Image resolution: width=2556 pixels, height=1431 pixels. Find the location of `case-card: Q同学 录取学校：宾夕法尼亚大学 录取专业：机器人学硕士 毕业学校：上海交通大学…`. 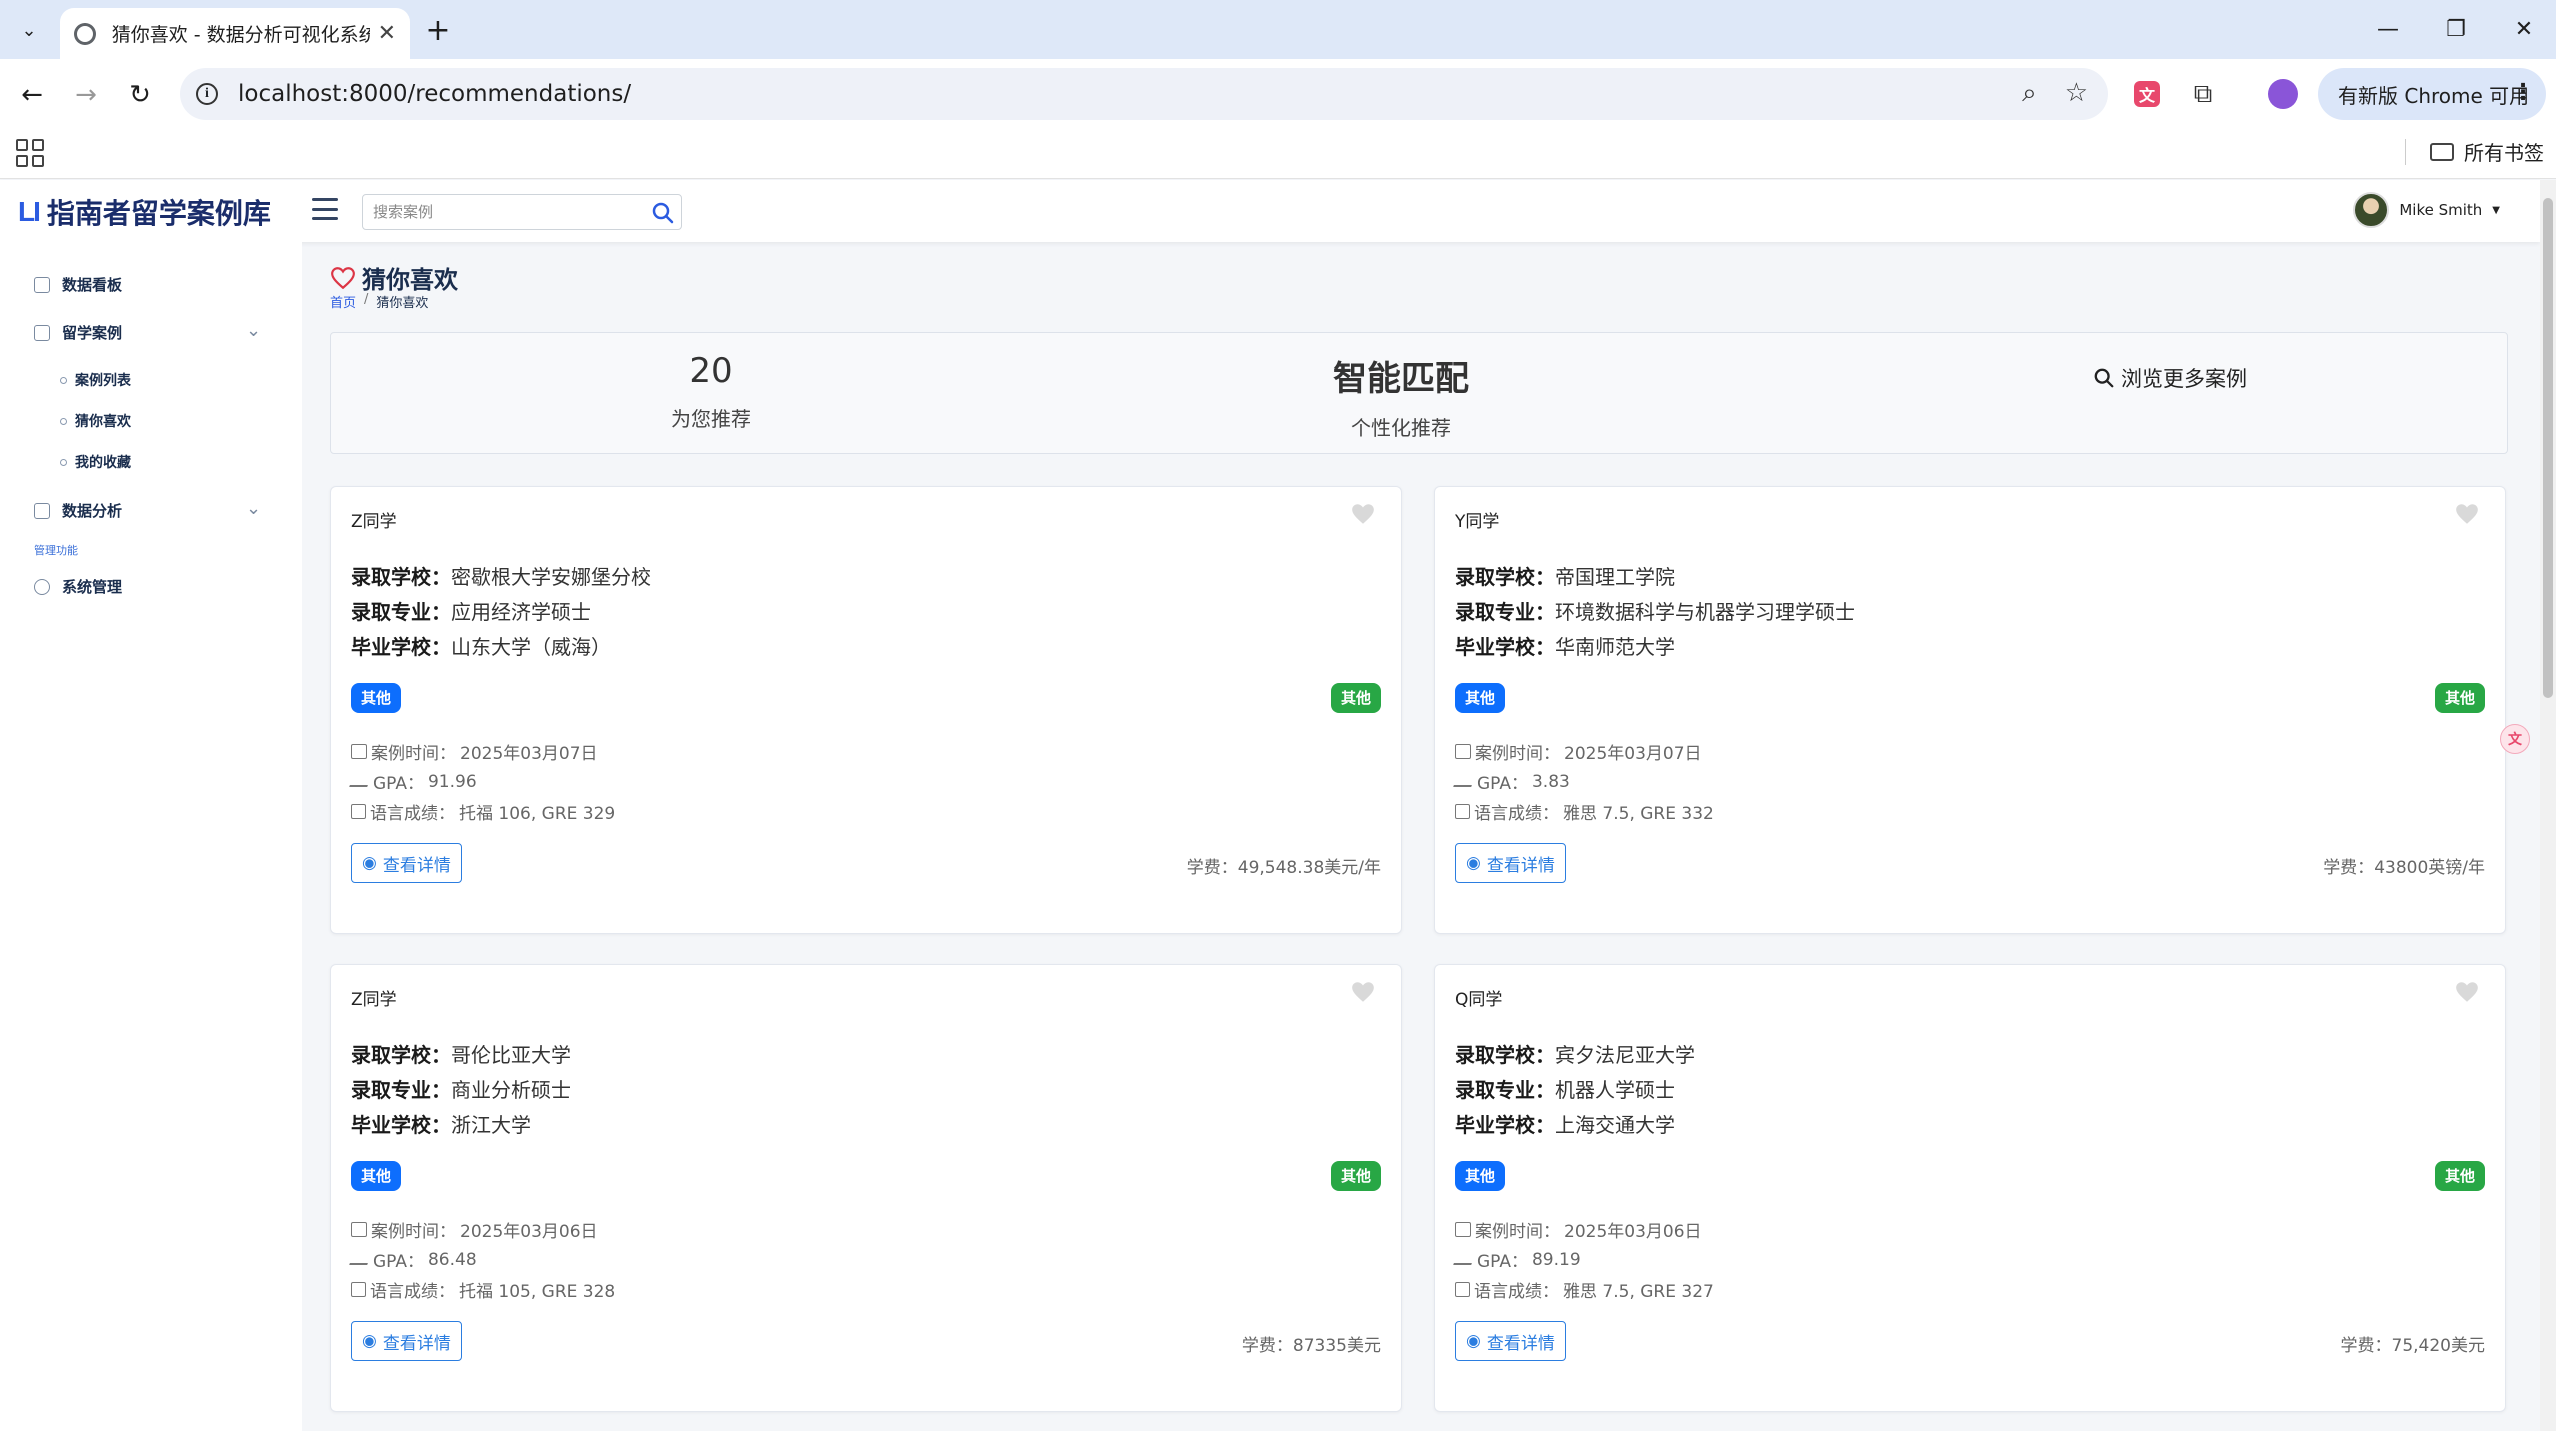

case-card: Q同学 录取学校：宾夕法尼亚大学 录取专业：机器人学硕士 毕业学校：上海交通大学… is located at coordinates (1970, 1188).